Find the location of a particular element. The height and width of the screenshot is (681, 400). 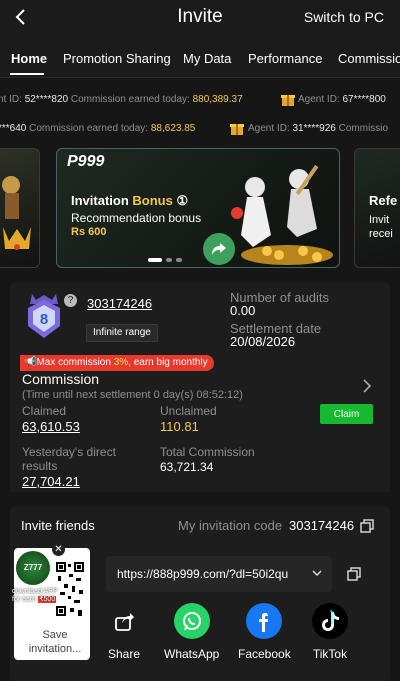

whatsapp-icon is located at coordinates (191, 621).